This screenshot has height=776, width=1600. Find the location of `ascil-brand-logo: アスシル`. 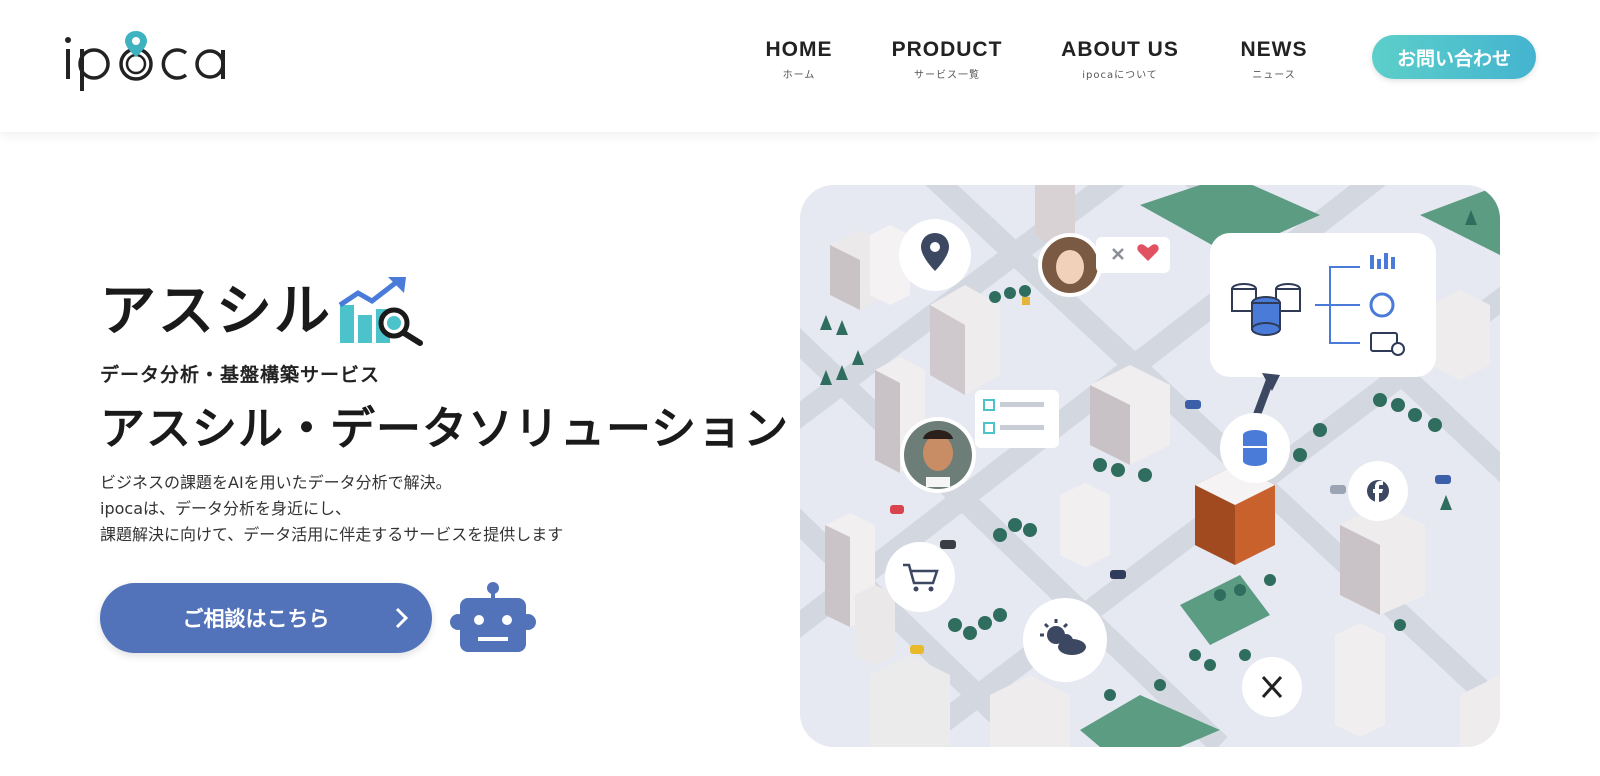

ascil-brand-logo: アスシル is located at coordinates (264, 306).